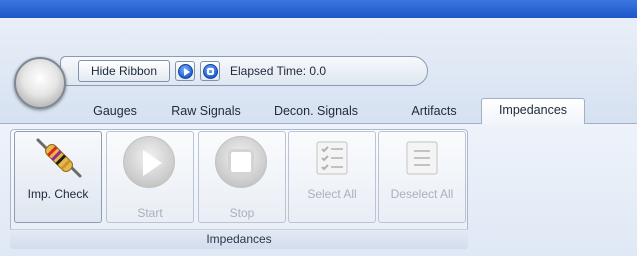 The width and height of the screenshot is (637, 256). I want to click on resistor-icon, so click(59, 158).